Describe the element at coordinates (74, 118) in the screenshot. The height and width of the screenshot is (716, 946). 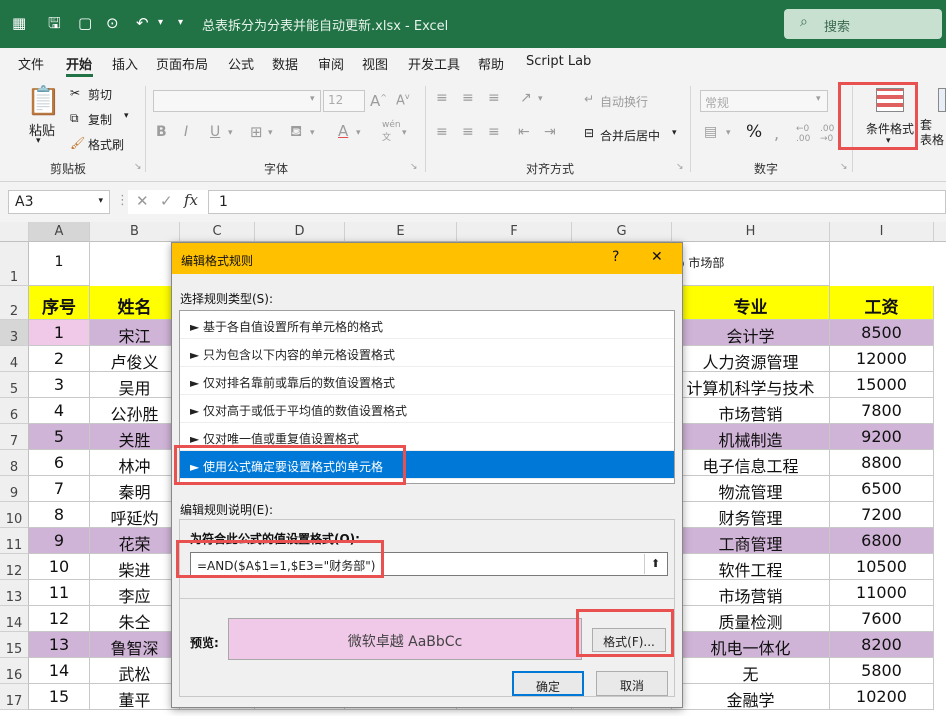
I see `copy-icon: ⧉` at that location.